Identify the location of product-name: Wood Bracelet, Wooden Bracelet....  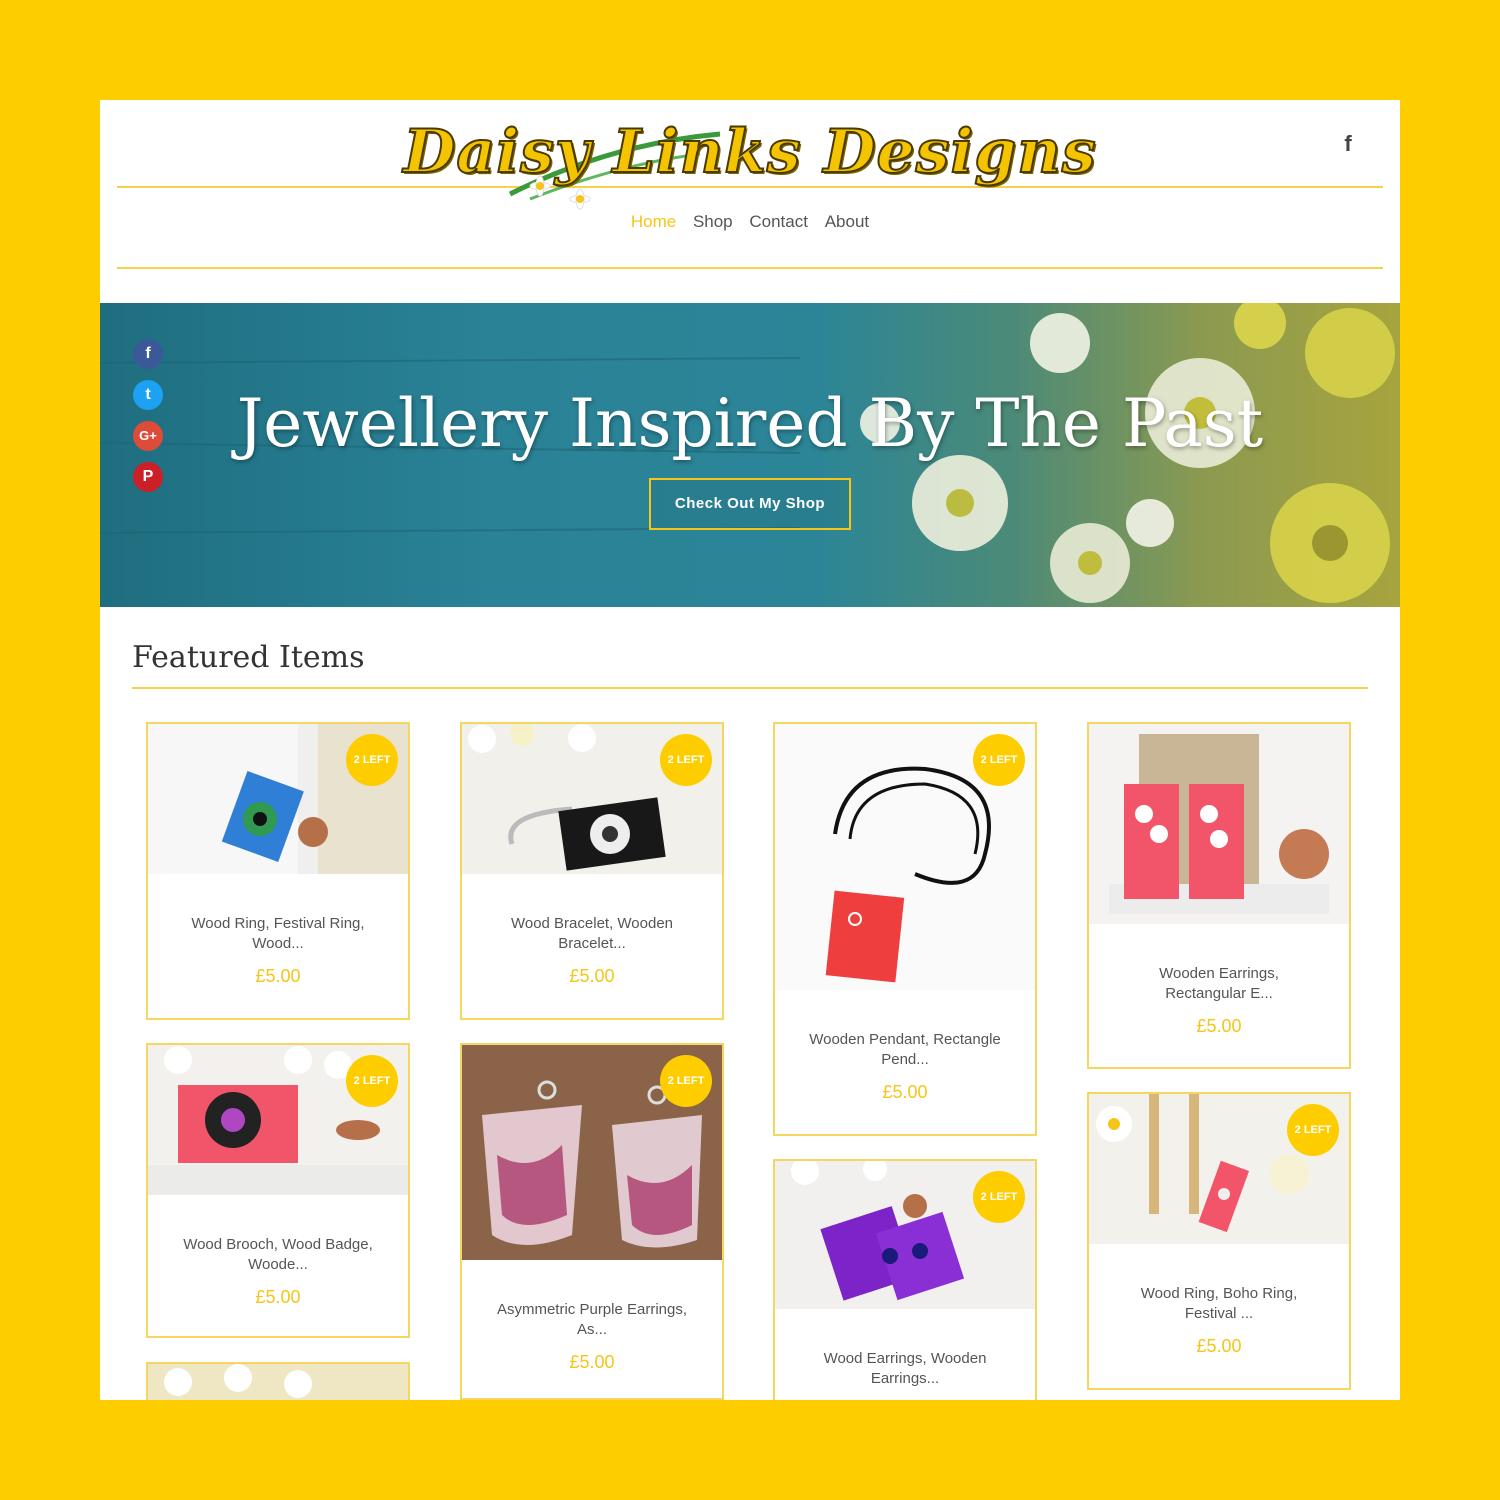
(592, 934).